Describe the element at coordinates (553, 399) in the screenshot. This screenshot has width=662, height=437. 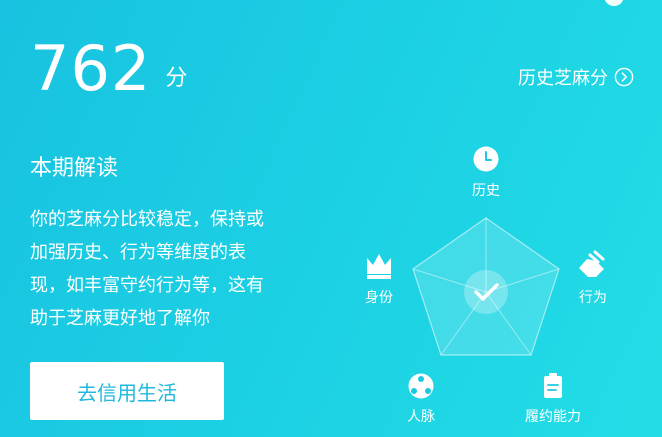
I see `radar-dimension-fulfillment: 履约能力` at that location.